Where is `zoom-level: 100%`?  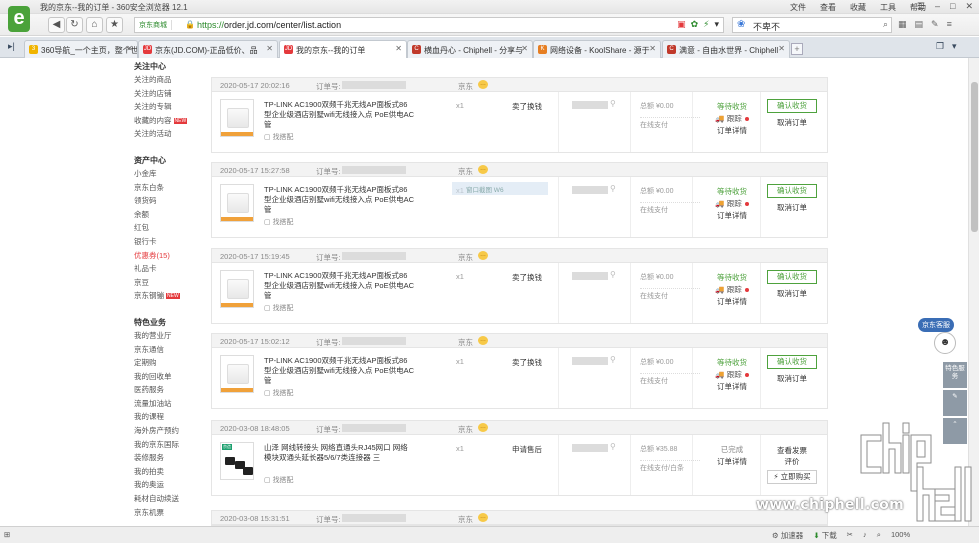
zoom-level: 100% is located at coordinates (900, 535).